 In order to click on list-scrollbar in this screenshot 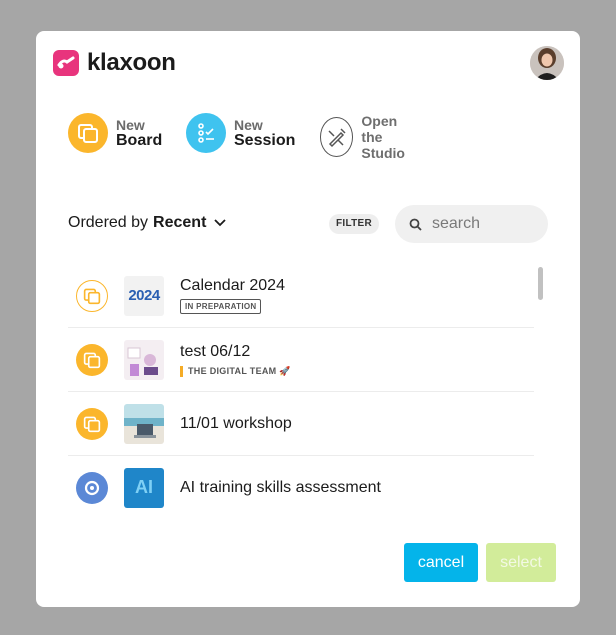, I will do `click(540, 283)`.